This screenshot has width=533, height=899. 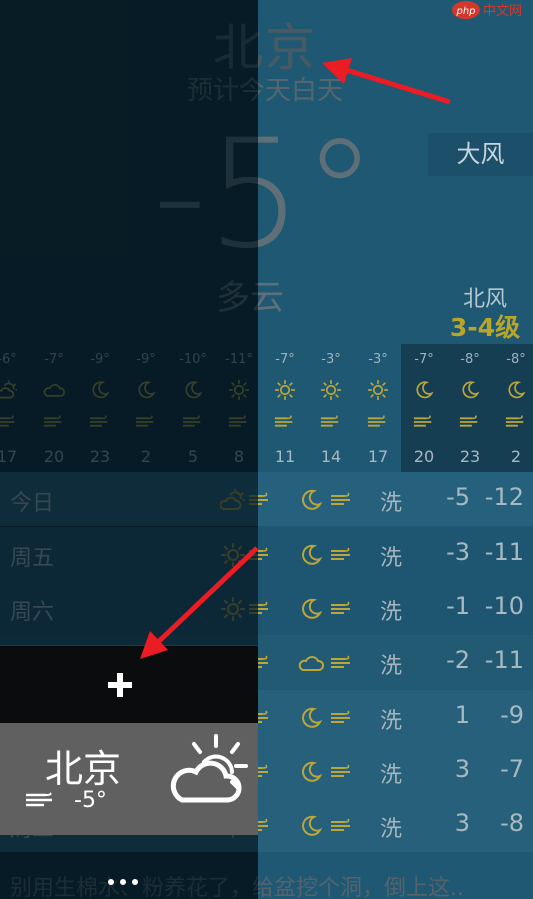 What do you see at coordinates (502, 11) in the screenshot?
I see `svg-text: 中文网` at bounding box center [502, 11].